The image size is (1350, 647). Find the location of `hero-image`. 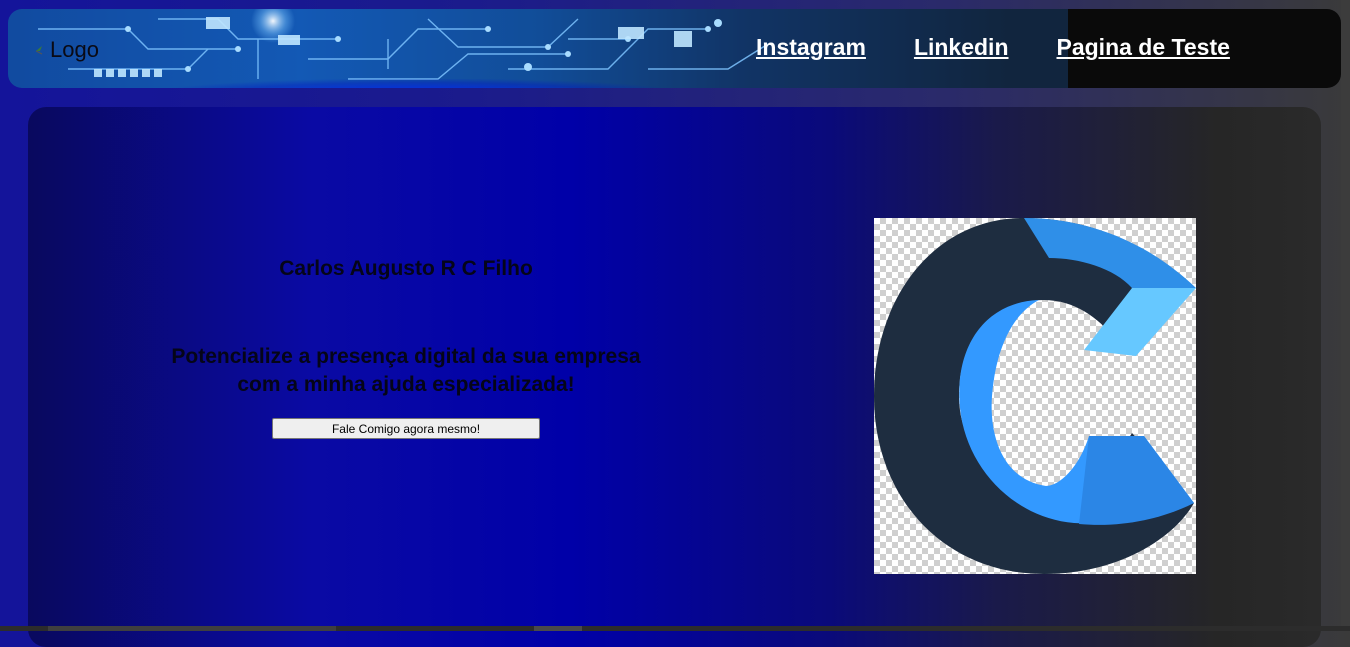

hero-image is located at coordinates (1035, 396).